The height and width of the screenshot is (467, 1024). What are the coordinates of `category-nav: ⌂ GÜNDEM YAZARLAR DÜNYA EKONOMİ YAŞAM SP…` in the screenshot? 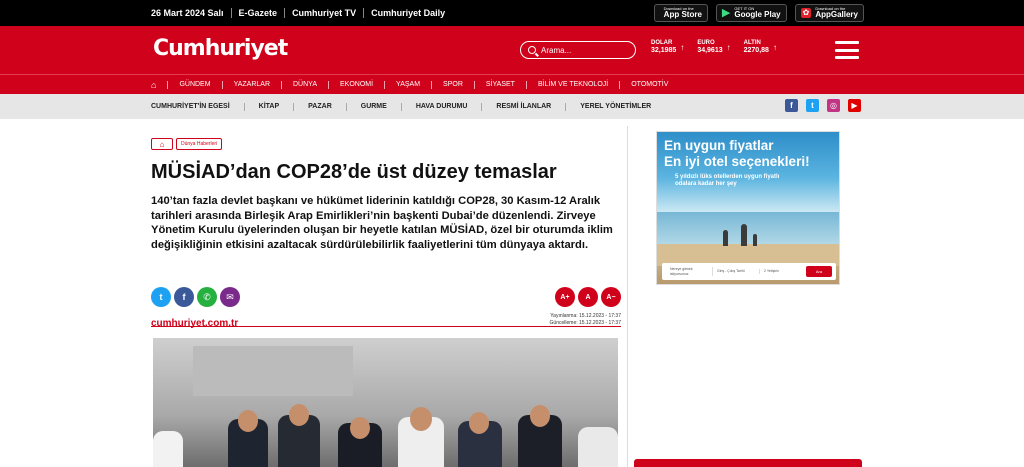 It's located at (512, 84).